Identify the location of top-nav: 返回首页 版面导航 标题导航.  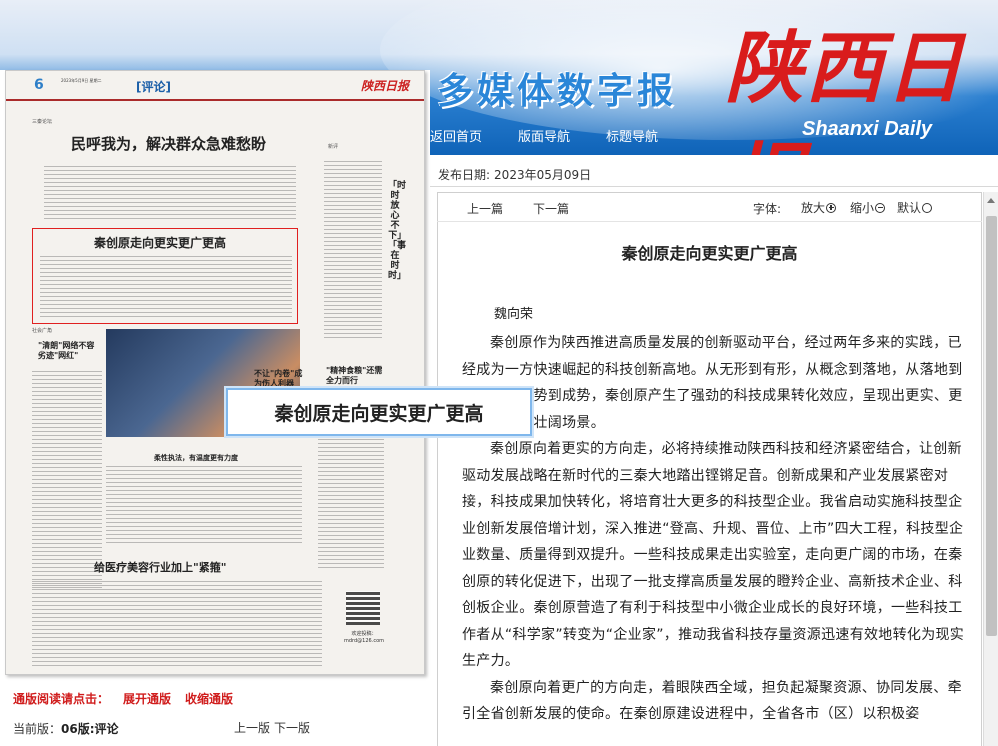
(544, 138).